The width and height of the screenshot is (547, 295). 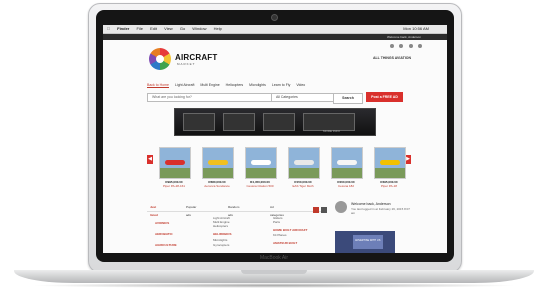 What do you see at coordinates (274, 285) in the screenshot?
I see `laptop-shadow` at bounding box center [274, 285].